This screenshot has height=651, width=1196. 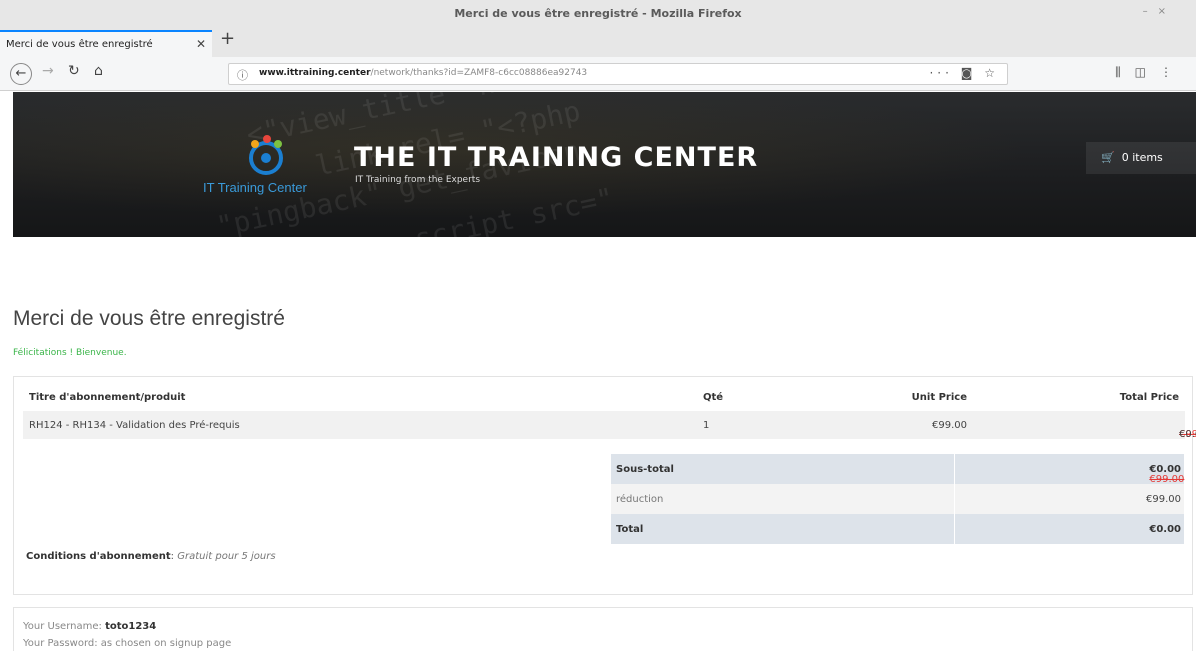 What do you see at coordinates (897, 469) in the screenshot?
I see `subtotal-row: Sous-total €99.00 €0.00` at bounding box center [897, 469].